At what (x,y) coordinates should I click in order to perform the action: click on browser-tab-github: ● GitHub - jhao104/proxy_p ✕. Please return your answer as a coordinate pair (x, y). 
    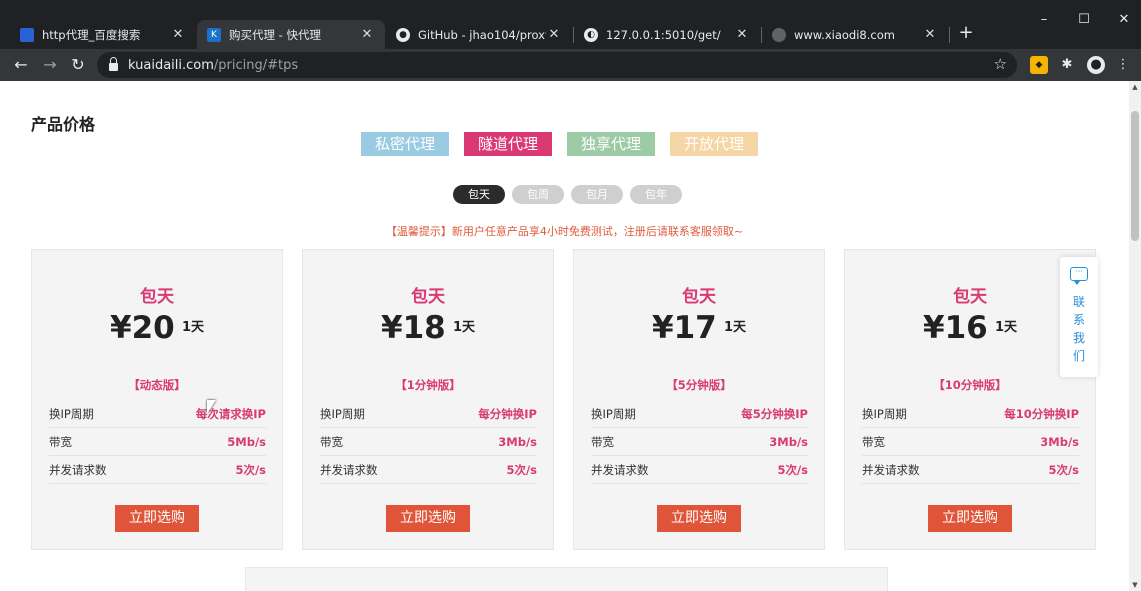
    Looking at the image, I should click on (479, 34).